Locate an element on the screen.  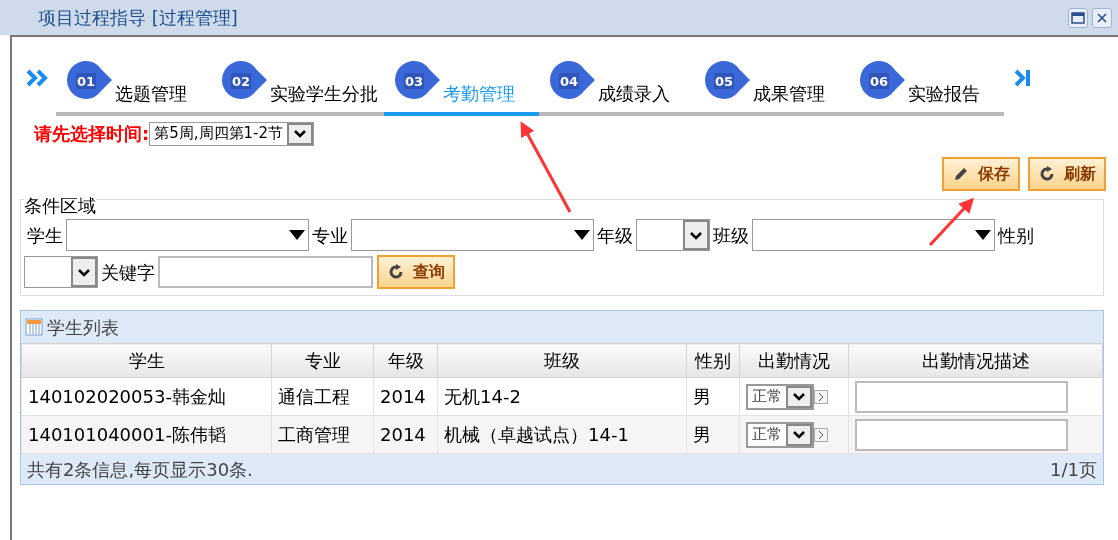
step-badge: 02 is located at coordinates (245, 80).